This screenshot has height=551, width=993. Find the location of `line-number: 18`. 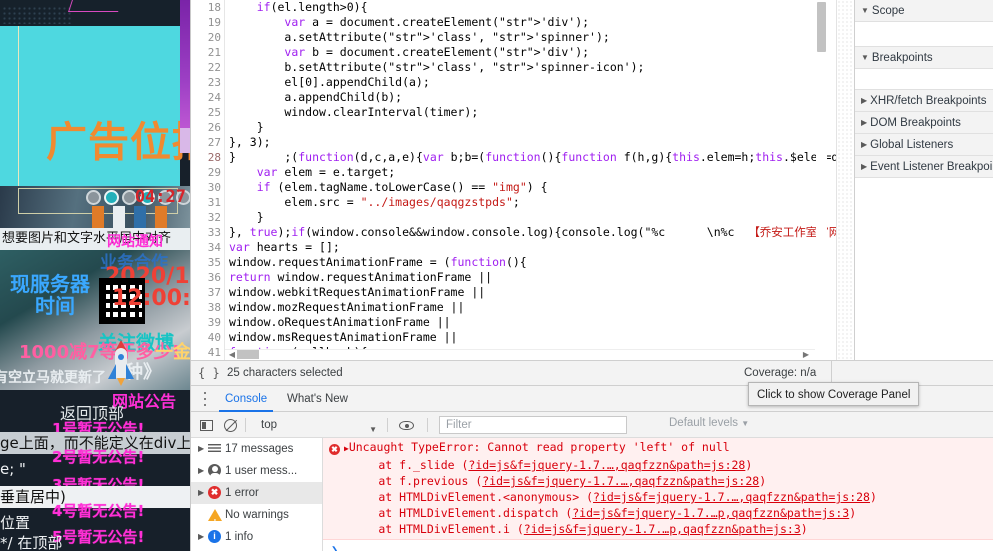

line-number: 18 is located at coordinates (214, 7).